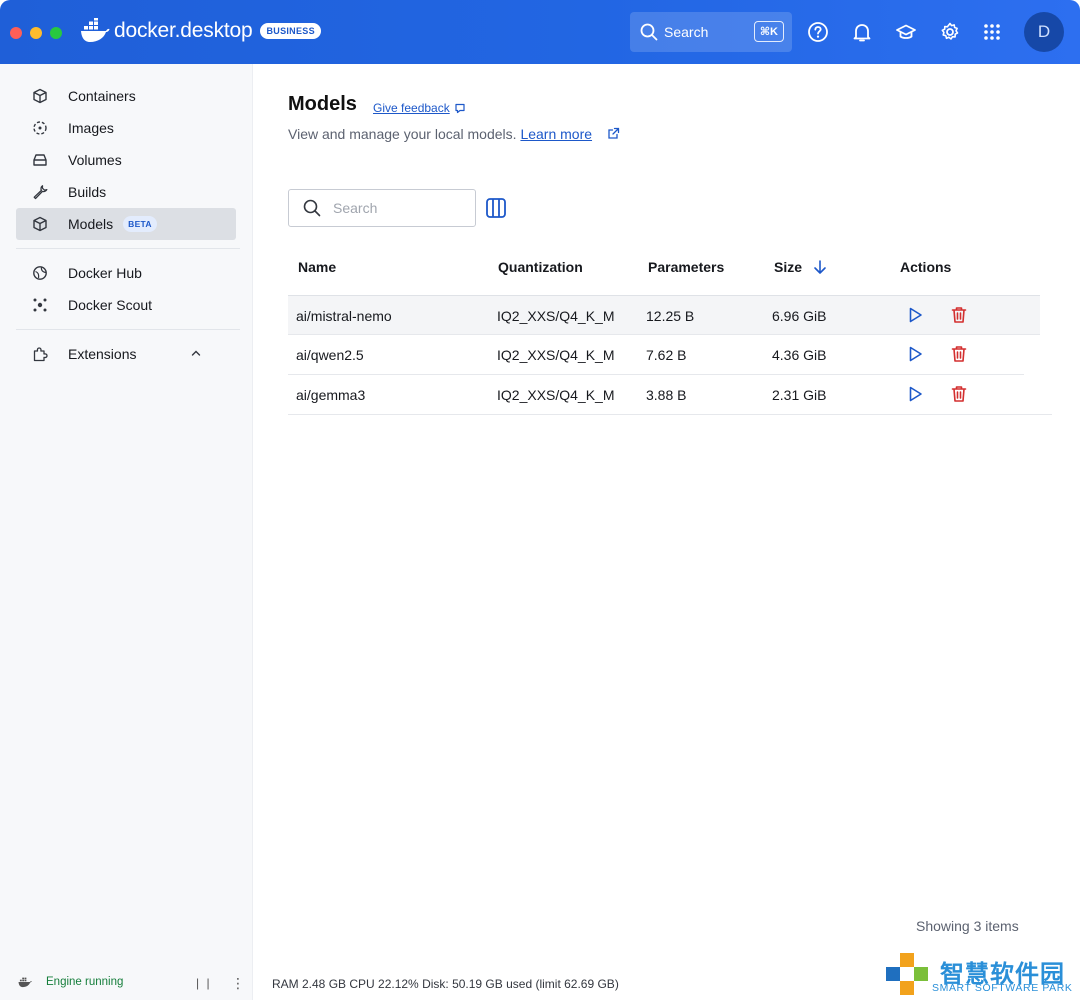  What do you see at coordinates (613, 133) in the screenshot?
I see `external-link-icon` at bounding box center [613, 133].